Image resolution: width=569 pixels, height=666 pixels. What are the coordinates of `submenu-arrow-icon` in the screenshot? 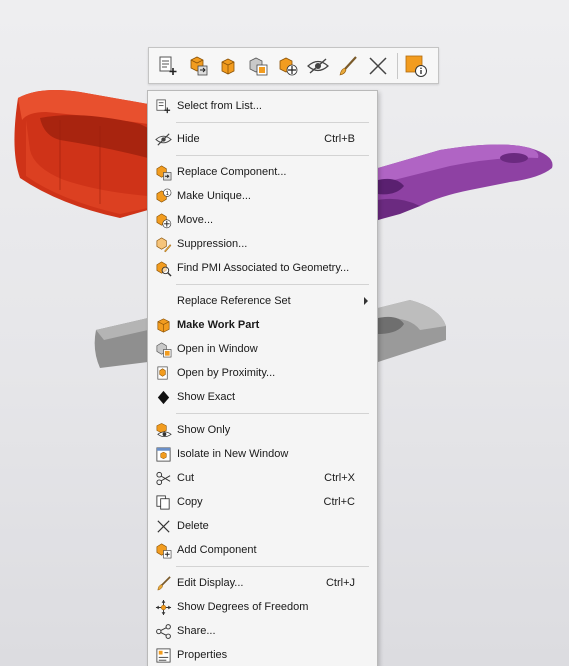 It's located at (366, 301).